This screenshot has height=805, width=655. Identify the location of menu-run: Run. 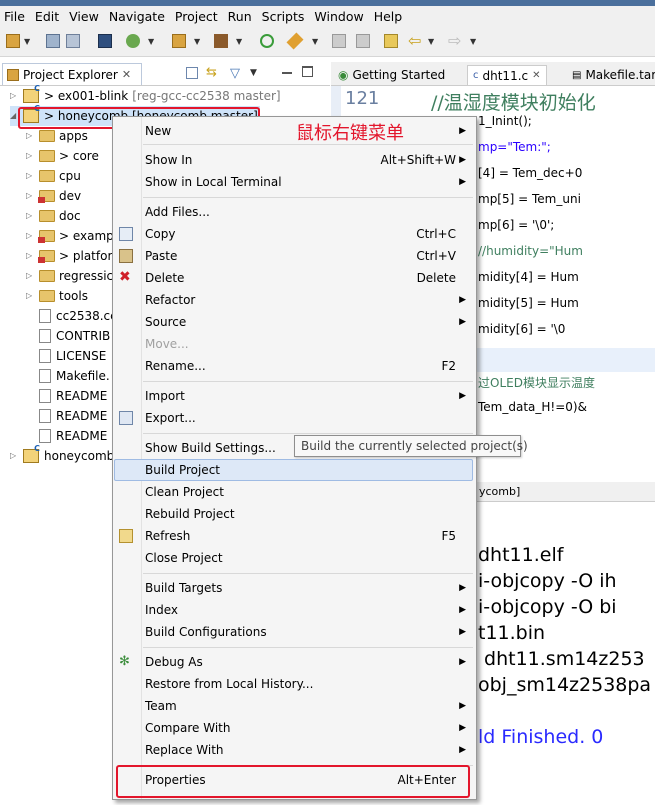
(240, 16).